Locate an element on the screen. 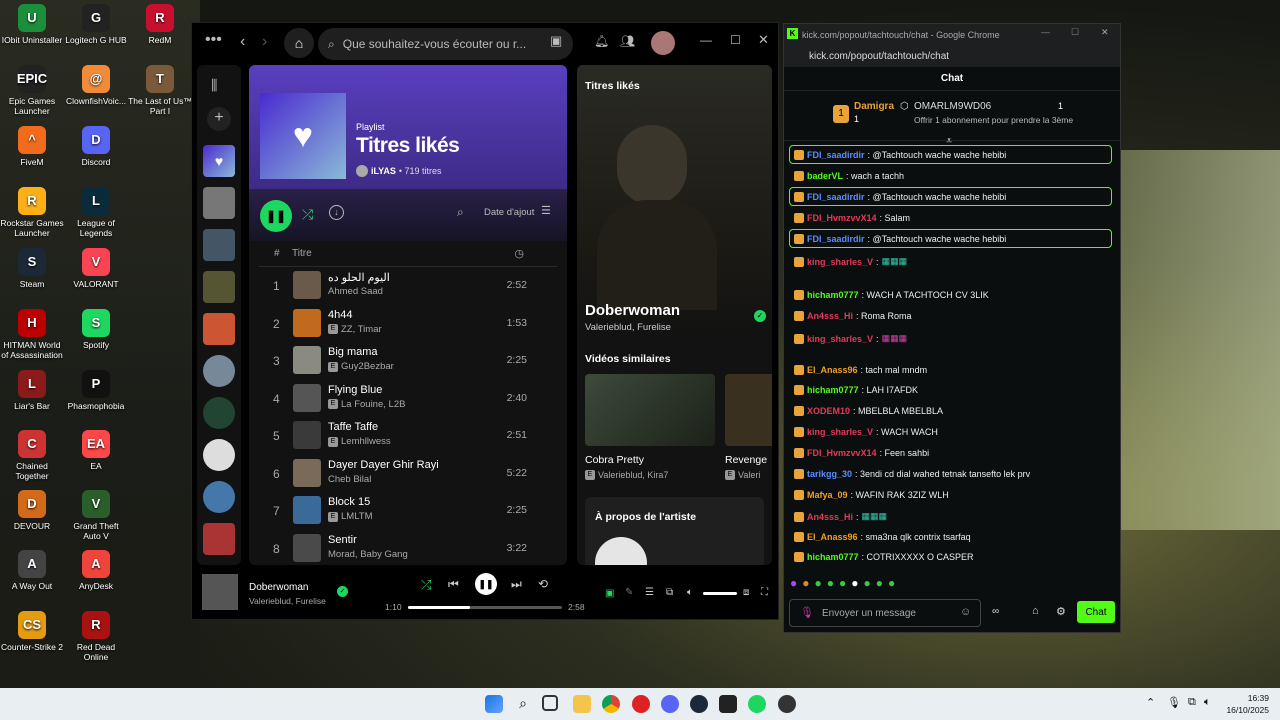  track-artist: Guy2Bezbar is located at coordinates (367, 366).